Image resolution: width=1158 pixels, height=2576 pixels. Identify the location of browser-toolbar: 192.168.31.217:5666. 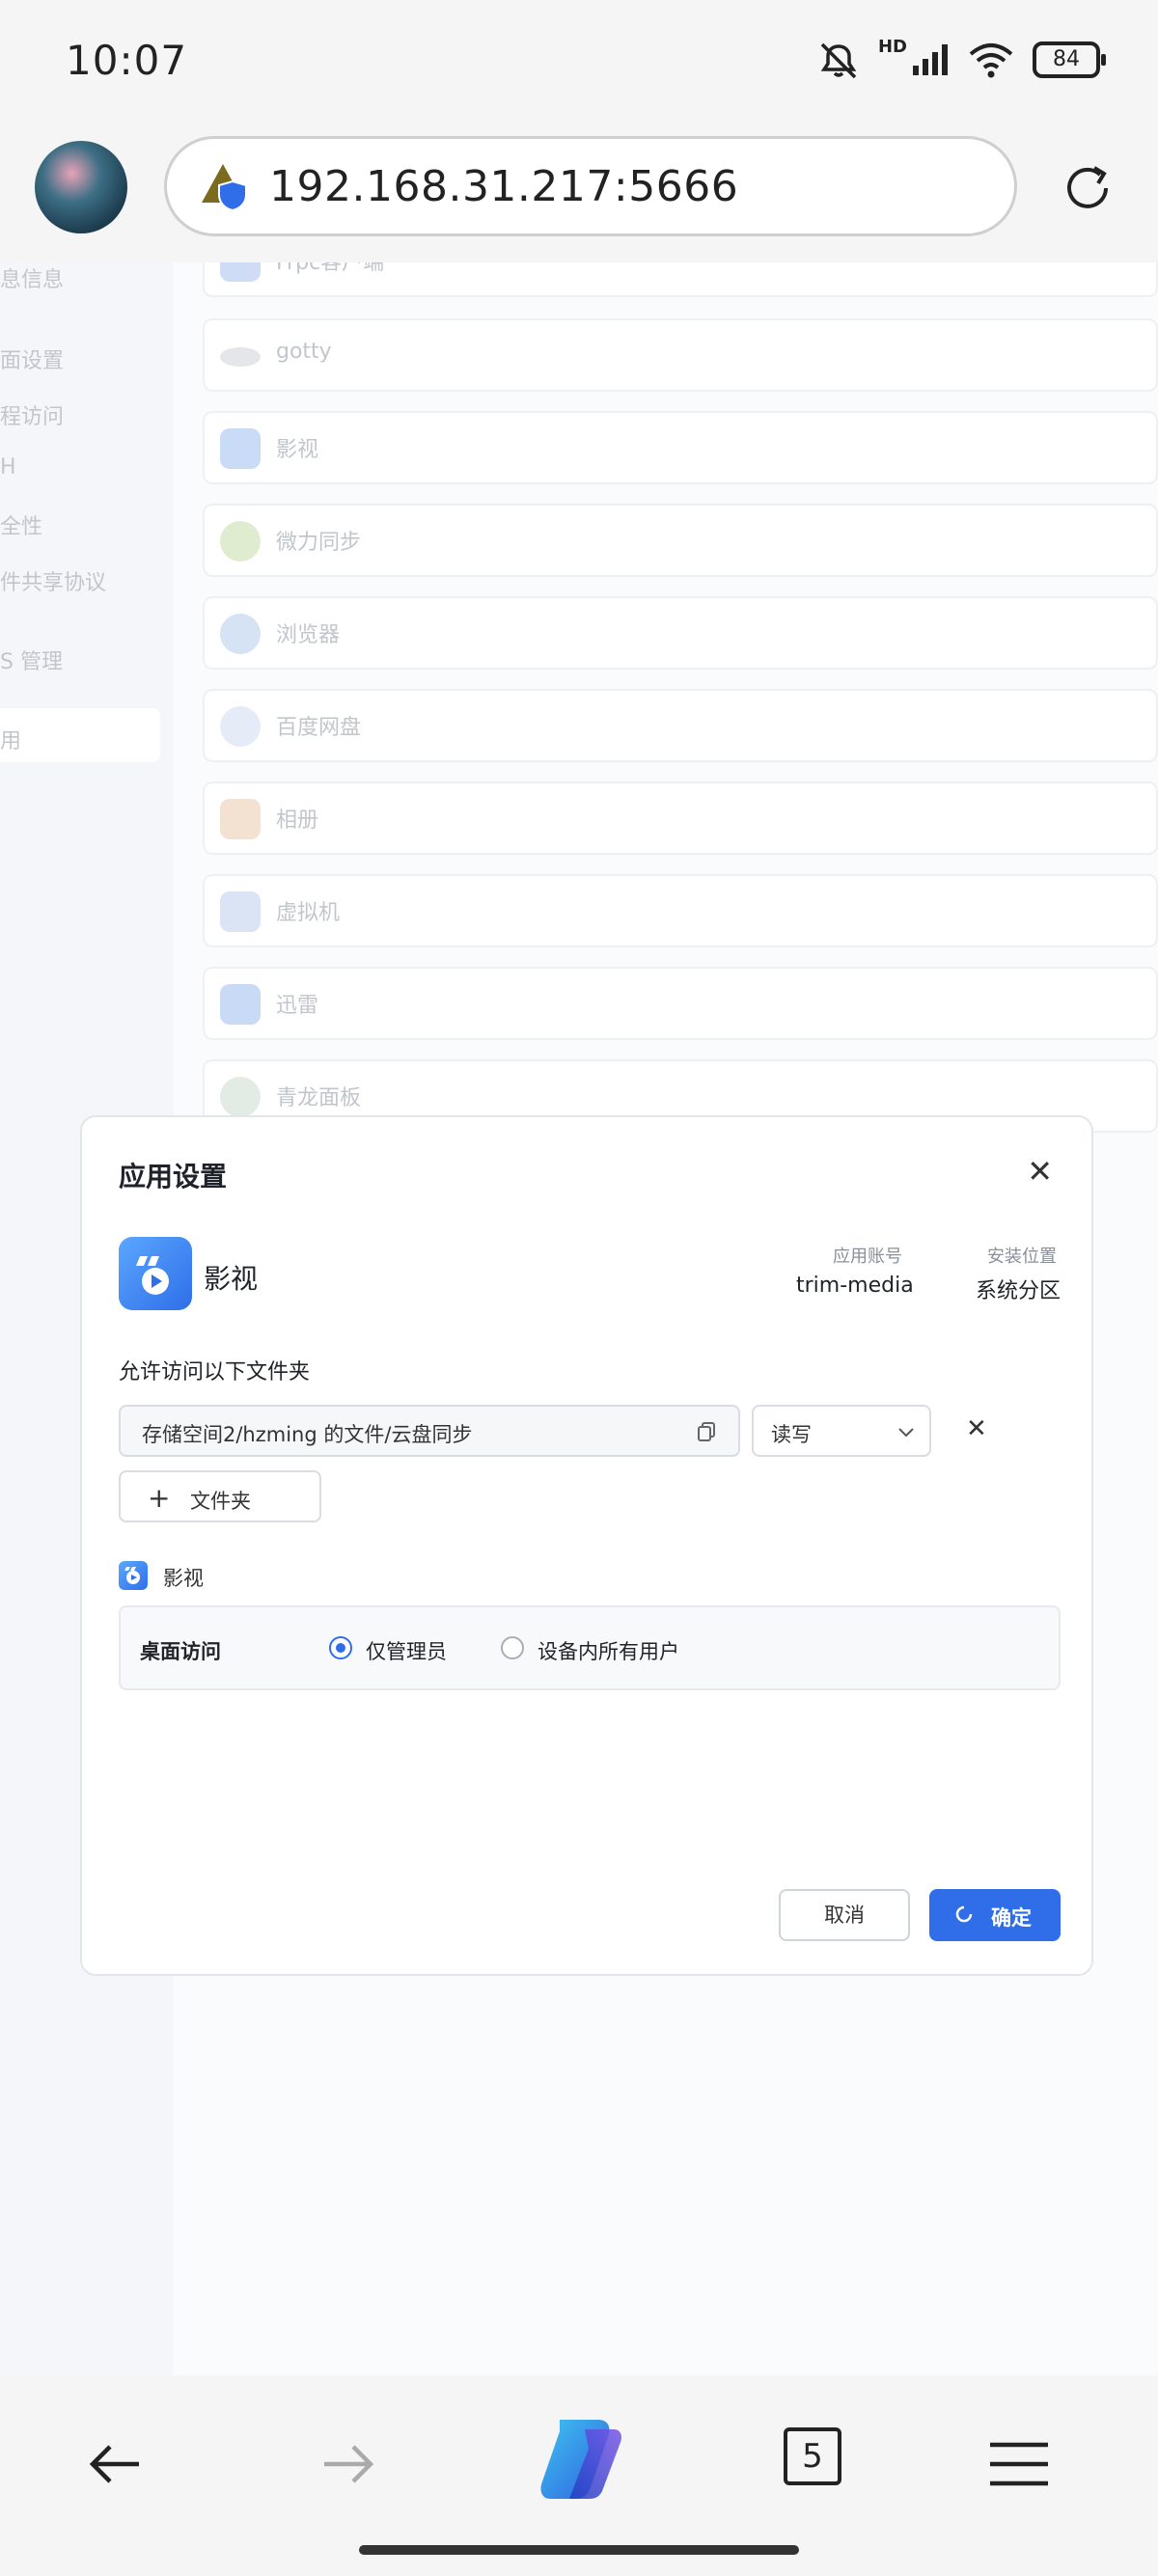
(579, 197).